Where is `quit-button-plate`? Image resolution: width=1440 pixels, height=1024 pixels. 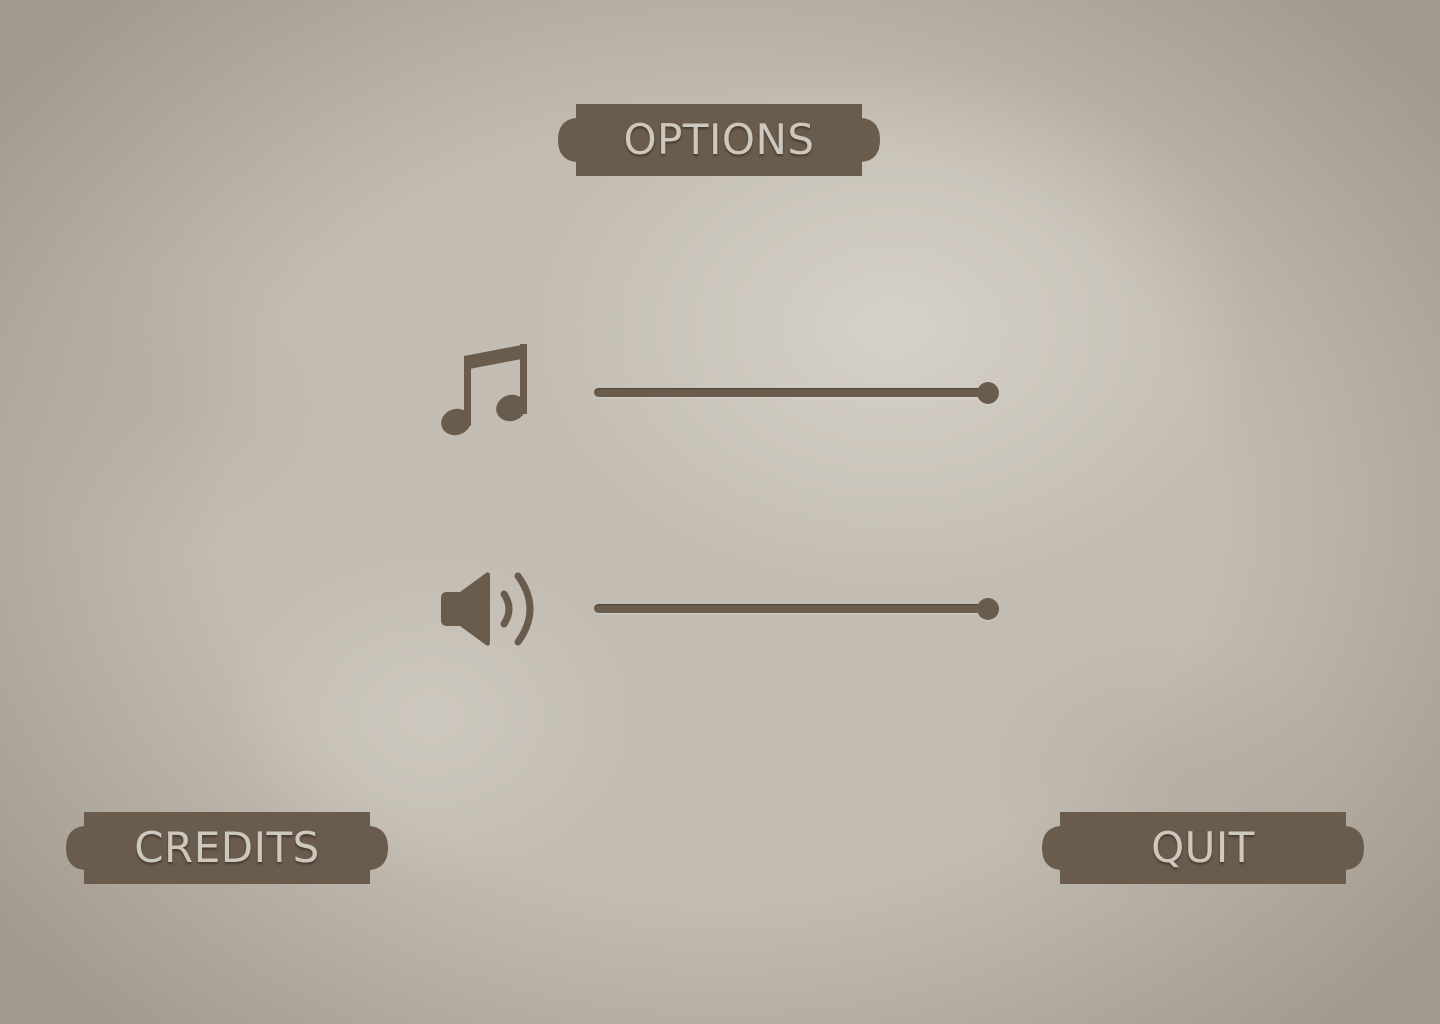
quit-button-plate is located at coordinates (1203, 848).